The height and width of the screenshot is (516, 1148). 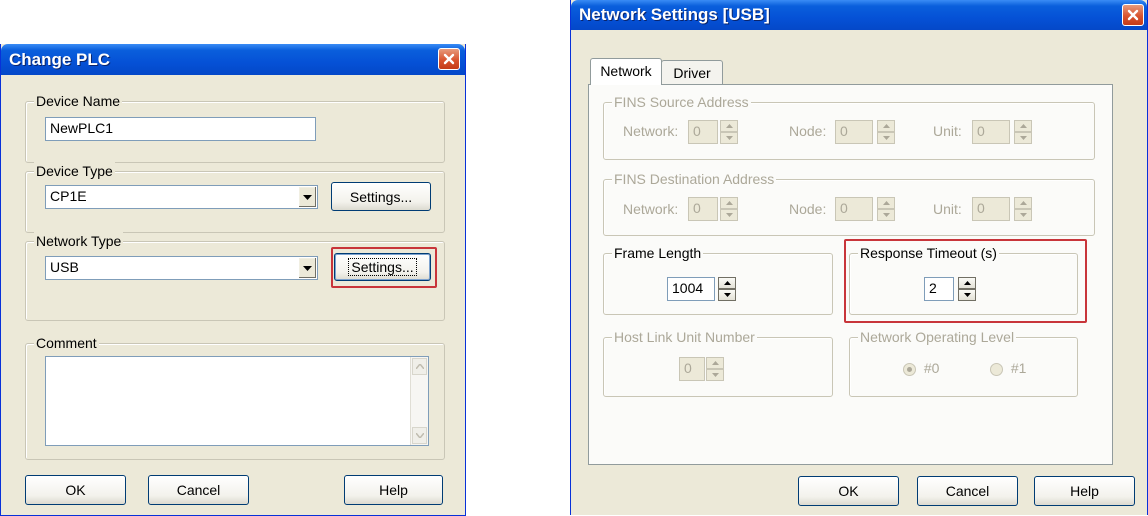 I want to click on host-link-label: Host Link Unit Number, so click(x=684, y=337).